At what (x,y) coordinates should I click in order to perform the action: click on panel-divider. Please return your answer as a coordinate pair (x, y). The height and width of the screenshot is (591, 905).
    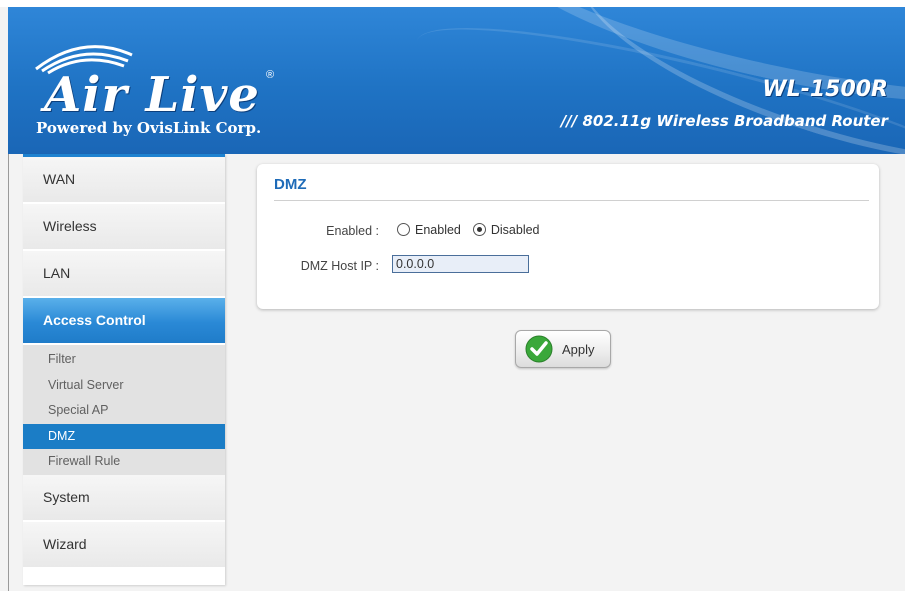
    Looking at the image, I should click on (571, 200).